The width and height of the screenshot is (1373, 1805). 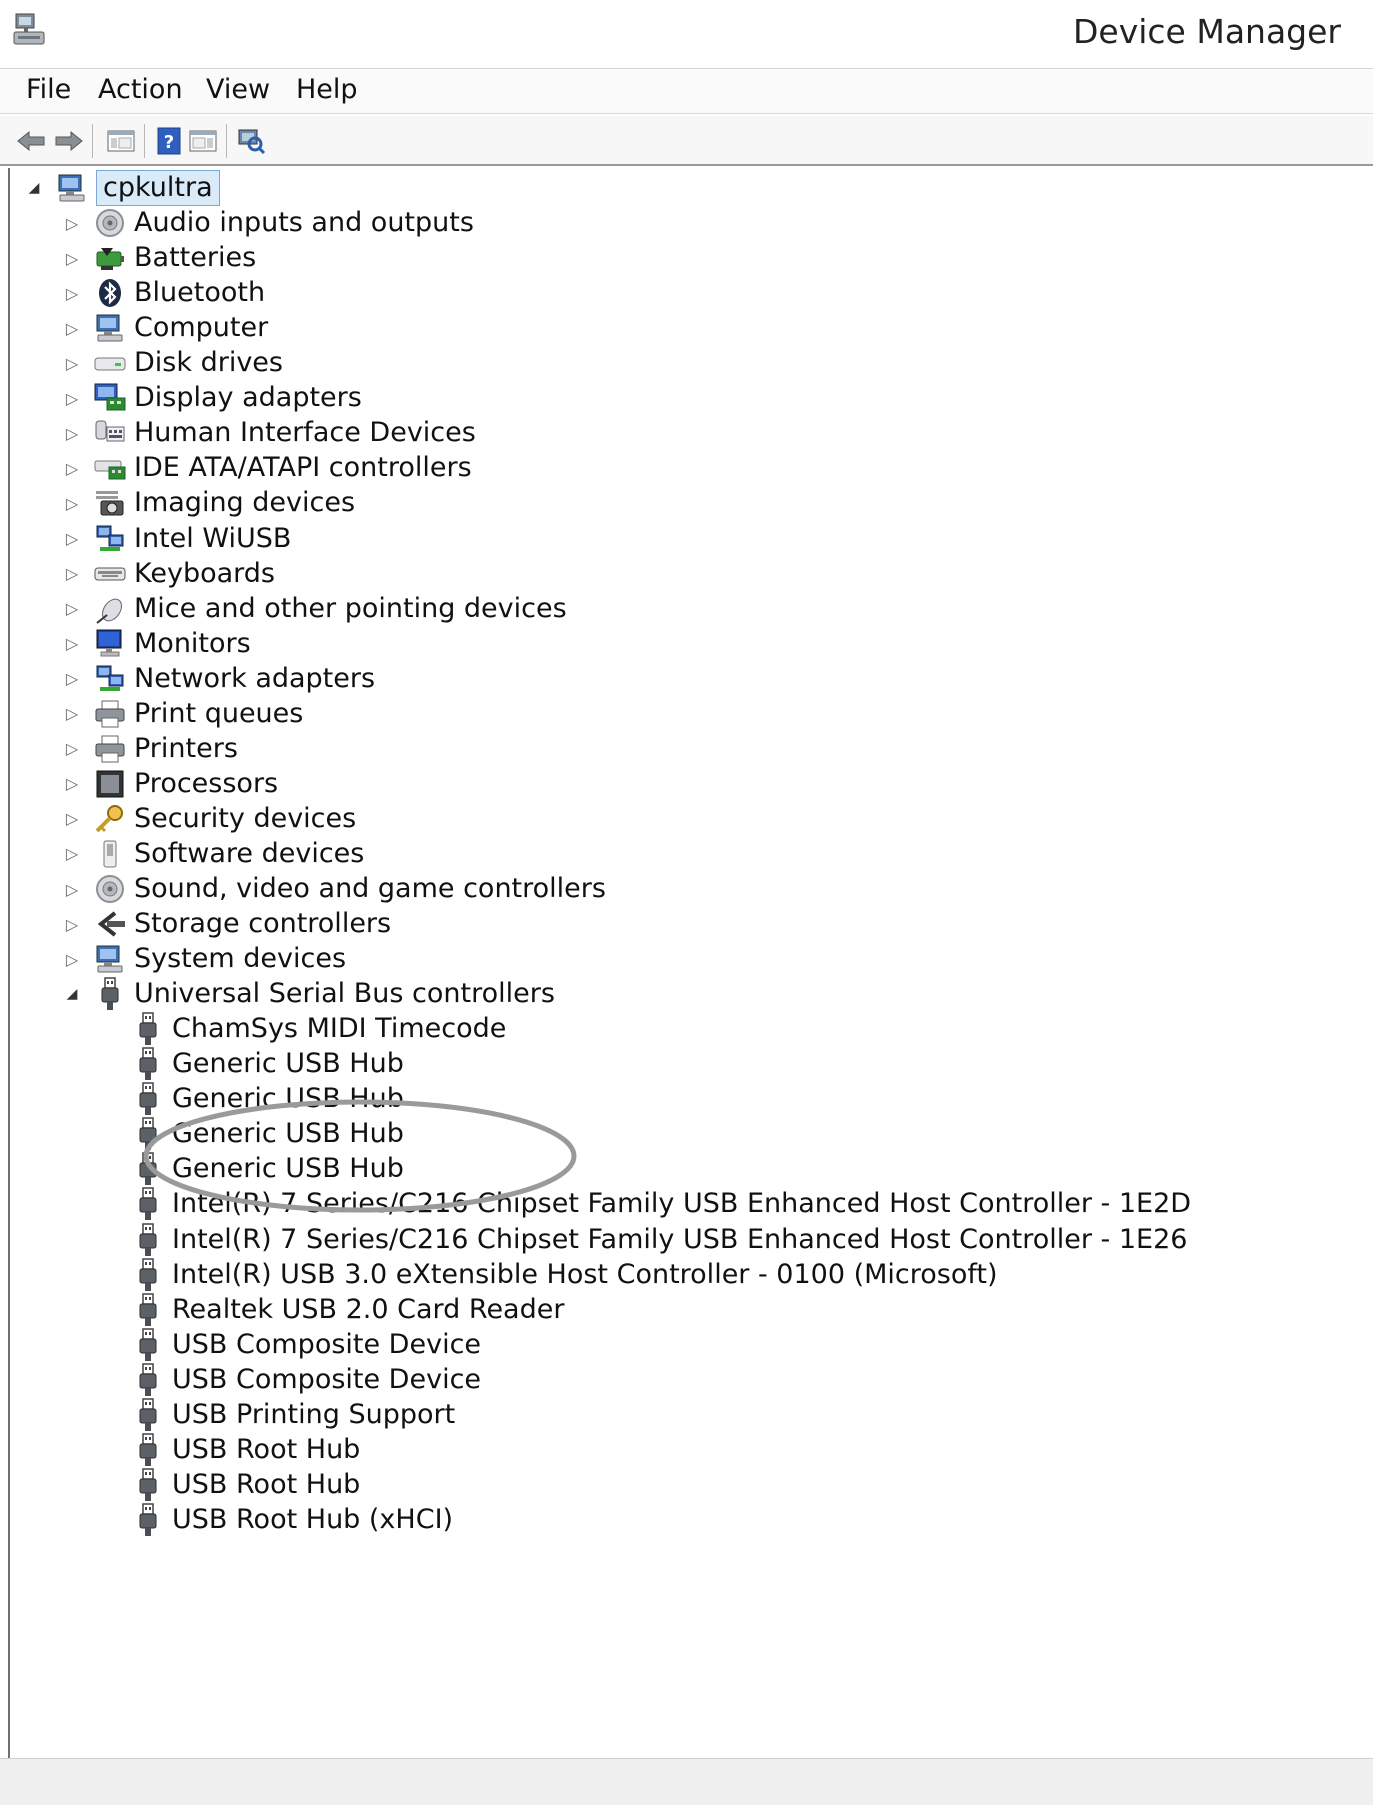 I want to click on tree-category-imaging-devices: ▷ Imaging devices, so click(x=208, y=503).